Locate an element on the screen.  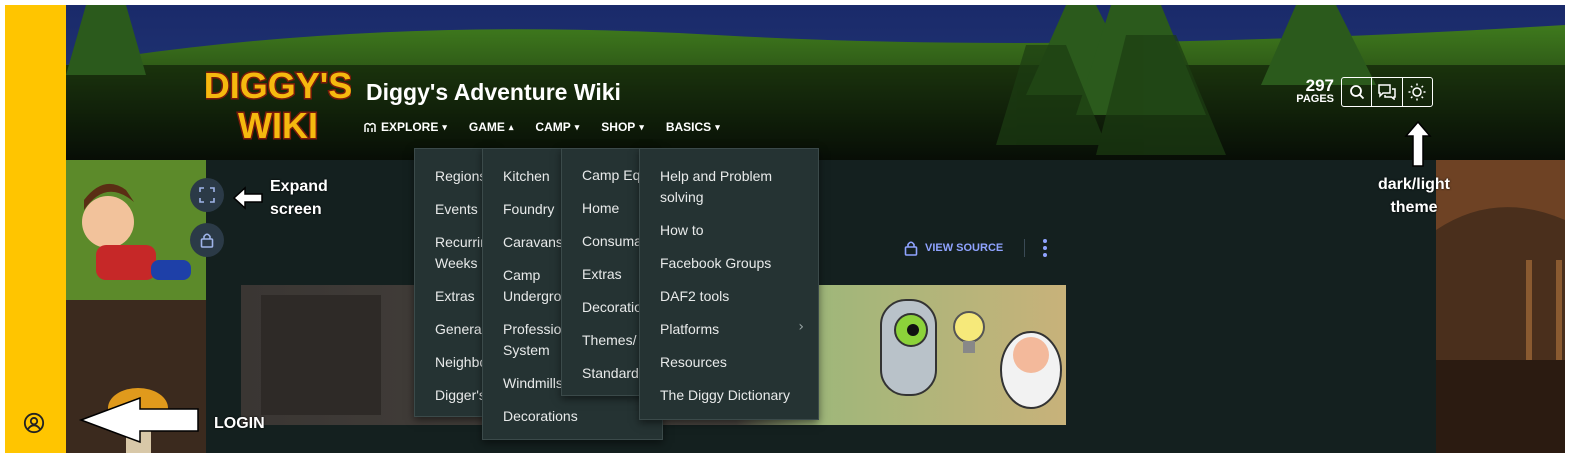
menu-item-foundry: Foundry is located at coordinates (528, 209).